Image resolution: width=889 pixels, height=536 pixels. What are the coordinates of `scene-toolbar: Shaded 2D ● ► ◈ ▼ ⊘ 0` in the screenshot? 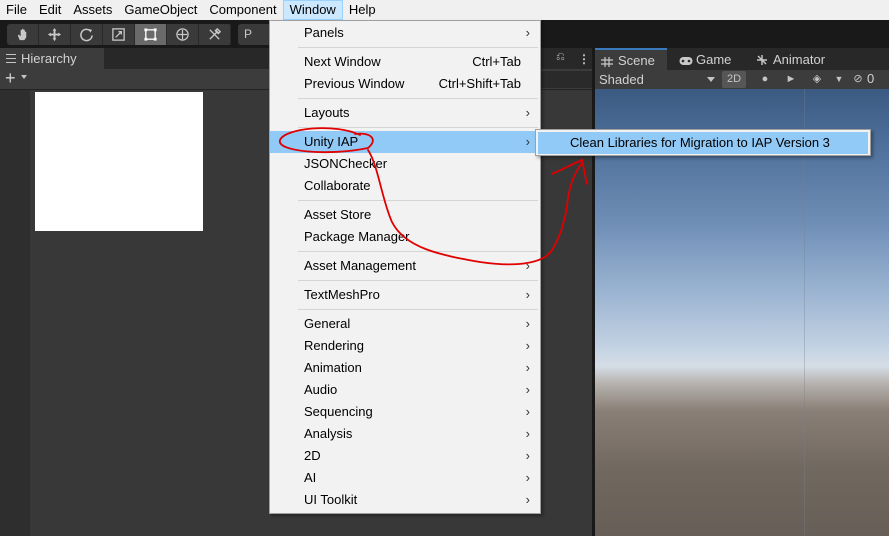 It's located at (742, 79).